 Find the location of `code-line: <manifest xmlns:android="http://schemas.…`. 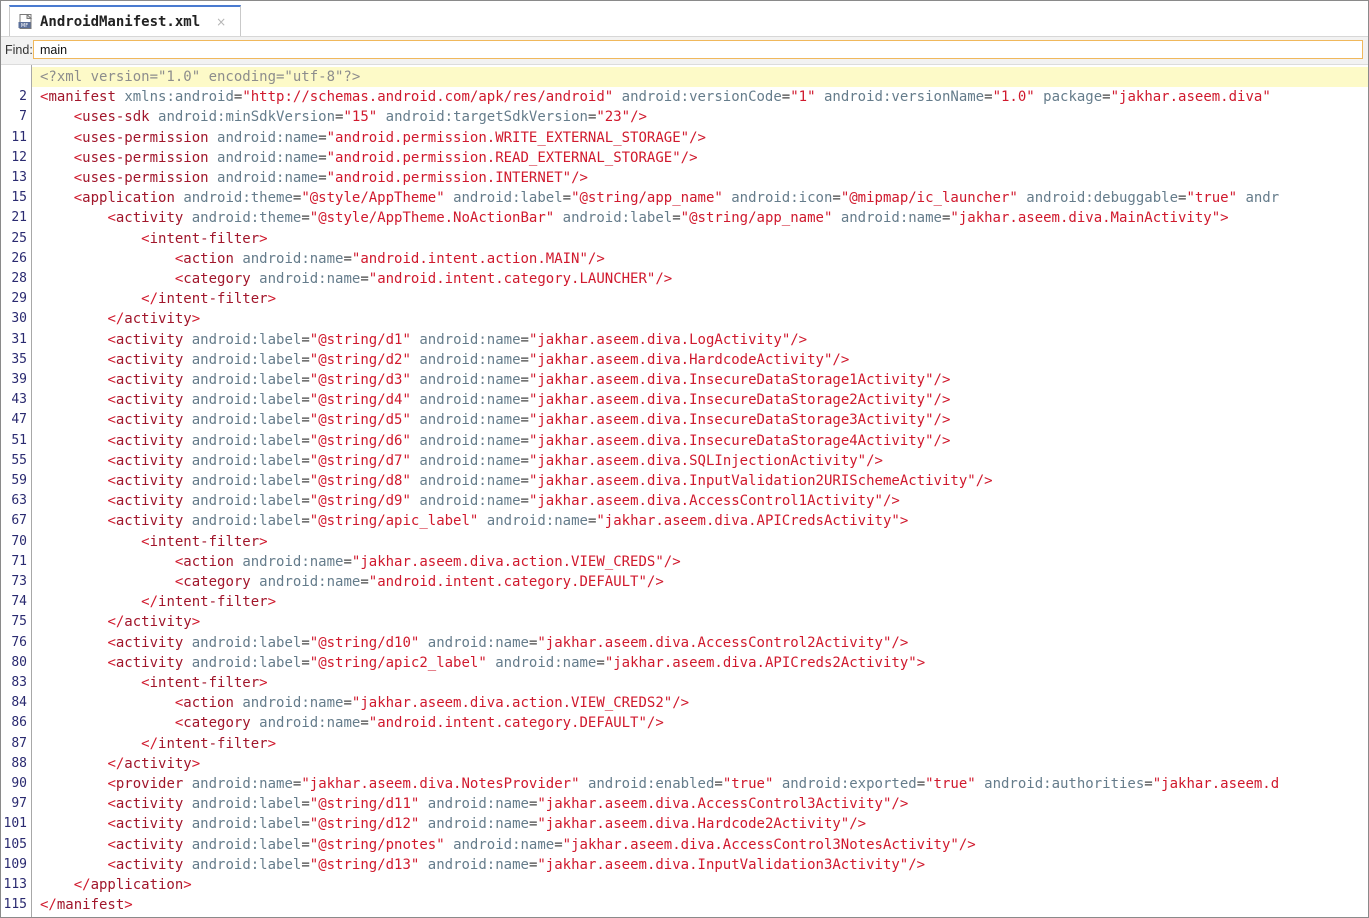

code-line: <manifest xmlns:android="http://schemas.… is located at coordinates (700, 97).